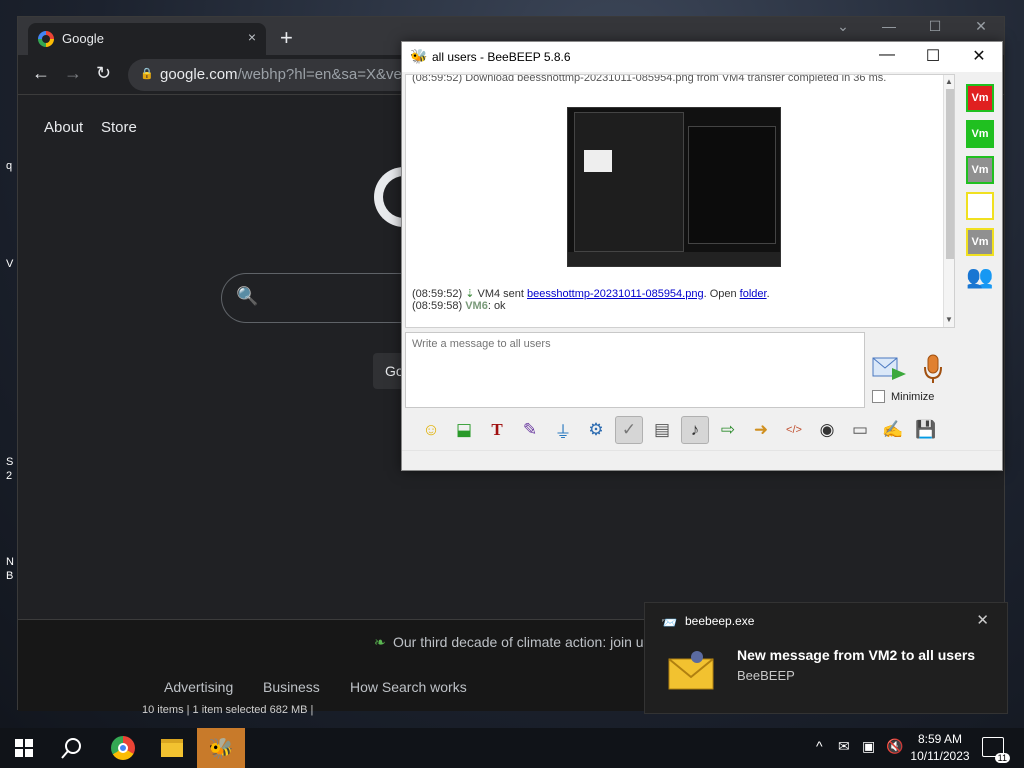 Image resolution: width=1024 pixels, height=768 pixels. Describe the element at coordinates (933, 369) in the screenshot. I see `microphone-icon` at that location.